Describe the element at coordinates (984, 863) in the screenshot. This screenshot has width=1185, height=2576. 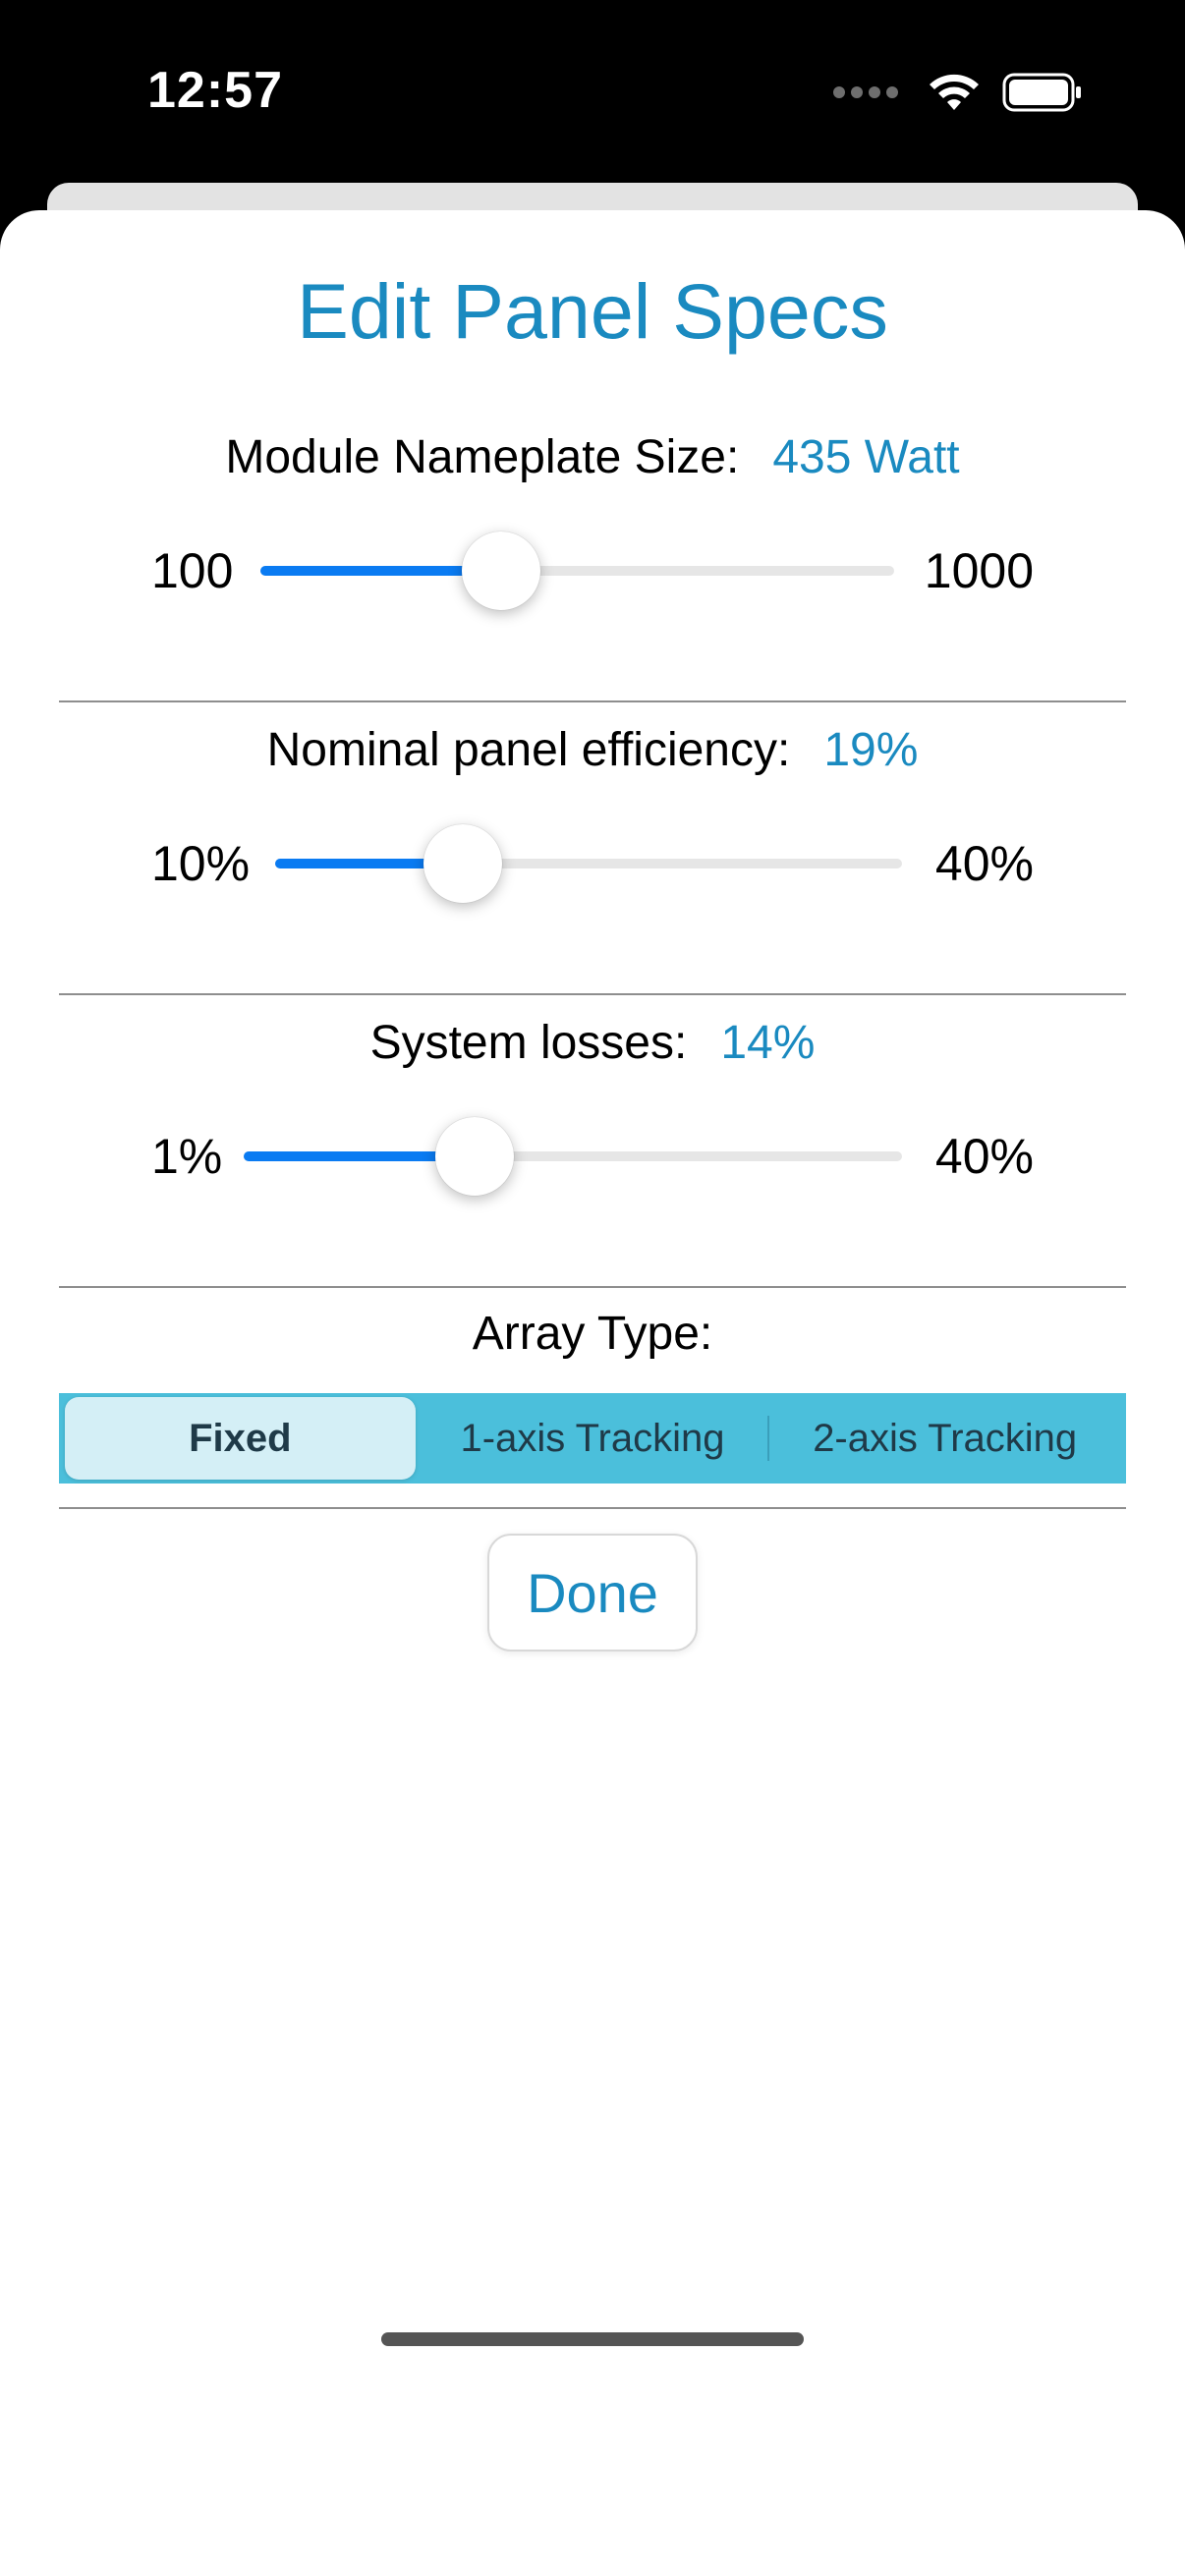
I see `efficiency-max-label: 40%` at that location.